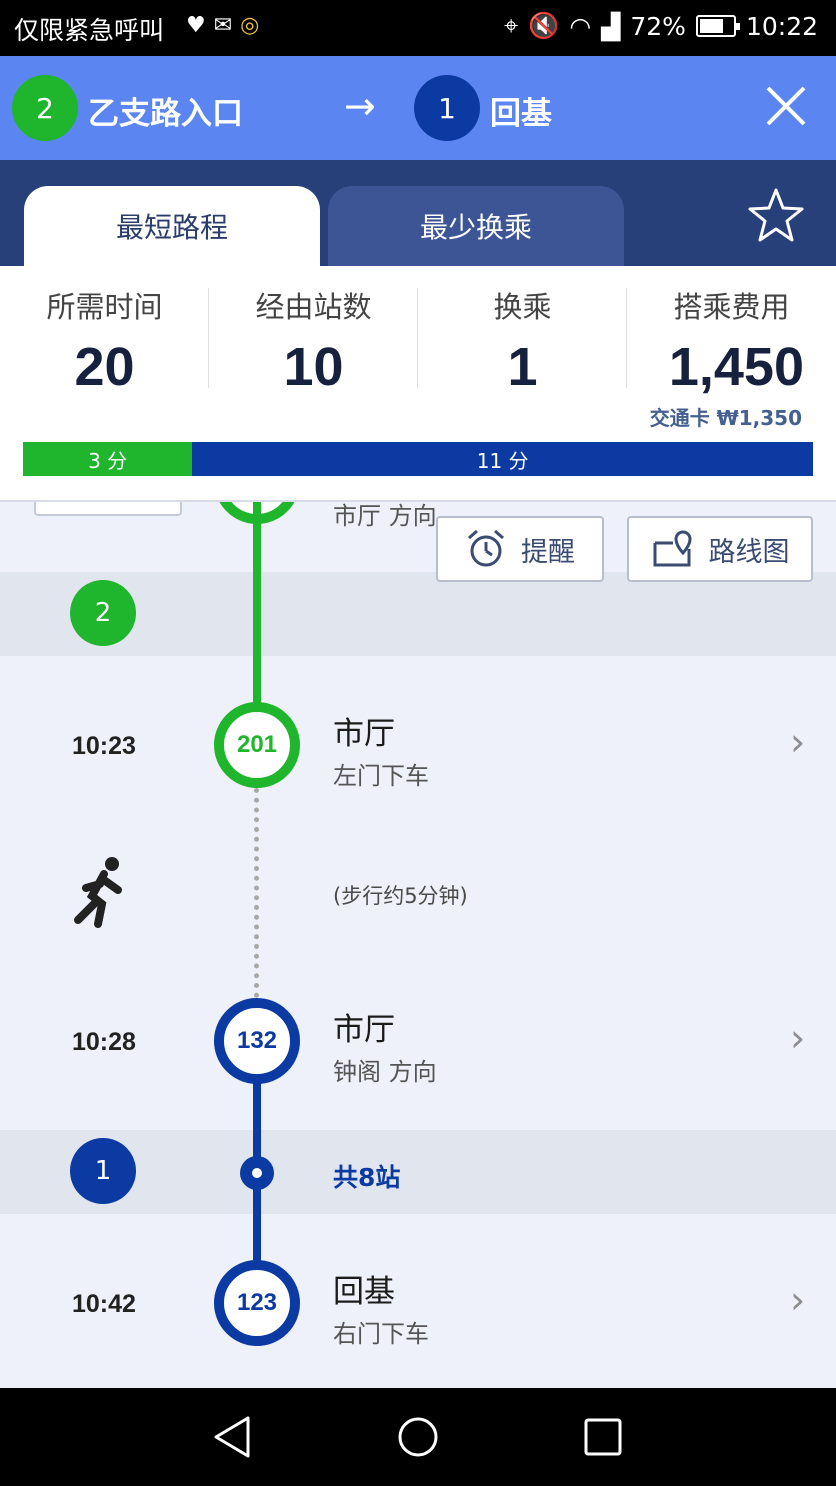  I want to click on walking-person-icon, so click(102, 892).